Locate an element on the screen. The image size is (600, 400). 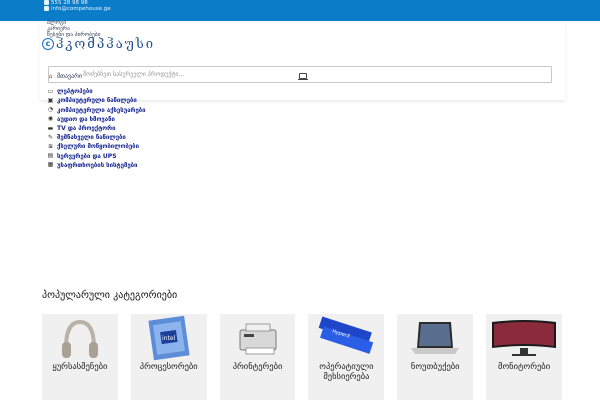
category-card-headphones: ყურსასმენები is located at coordinates (80, 357).